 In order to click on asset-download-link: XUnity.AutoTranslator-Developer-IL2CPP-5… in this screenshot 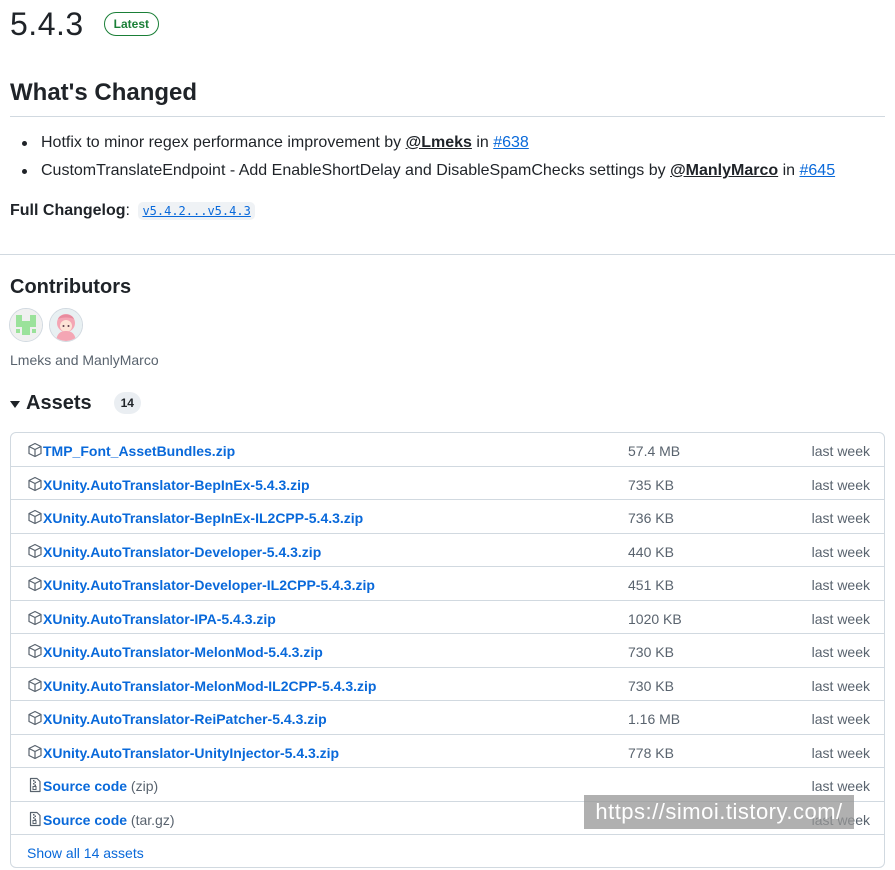, I will do `click(209, 585)`.